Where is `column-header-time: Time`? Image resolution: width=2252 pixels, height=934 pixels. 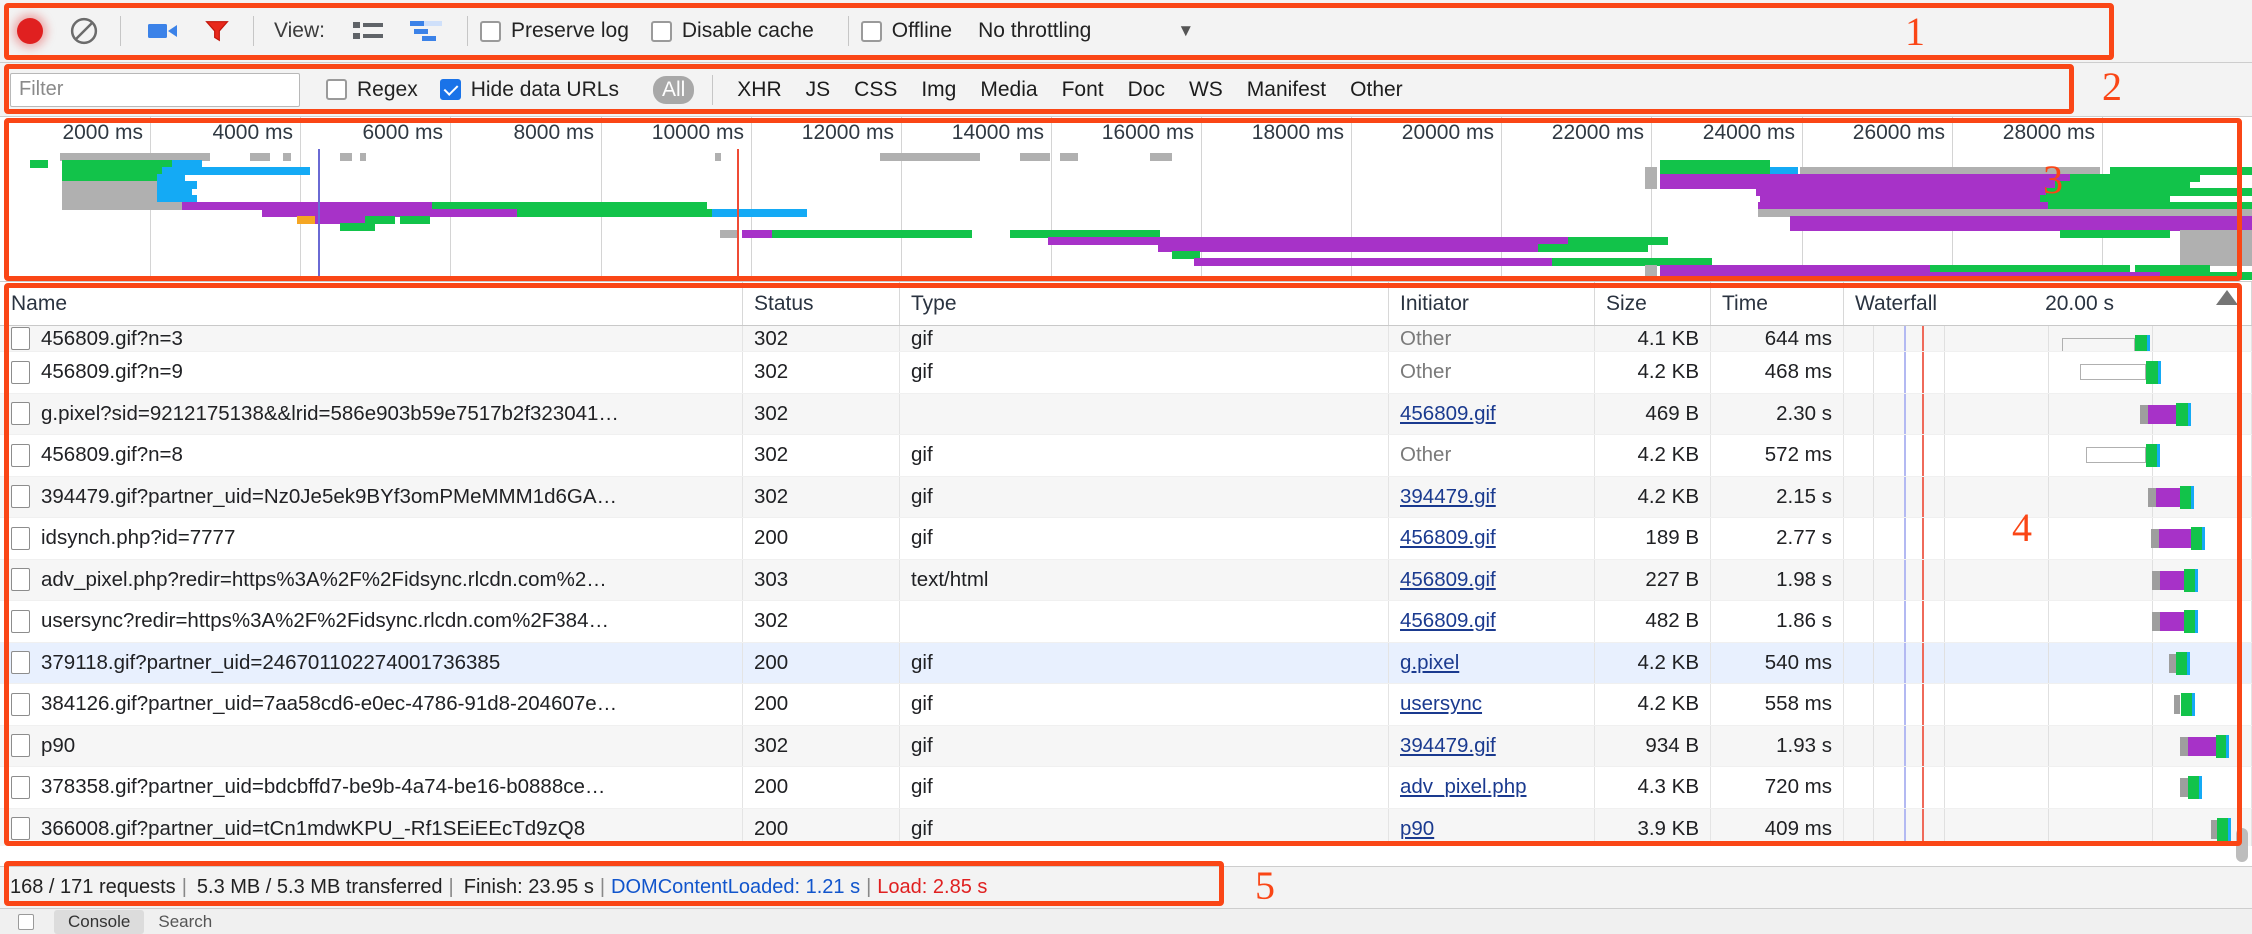 column-header-time: Time is located at coordinates (1777, 303).